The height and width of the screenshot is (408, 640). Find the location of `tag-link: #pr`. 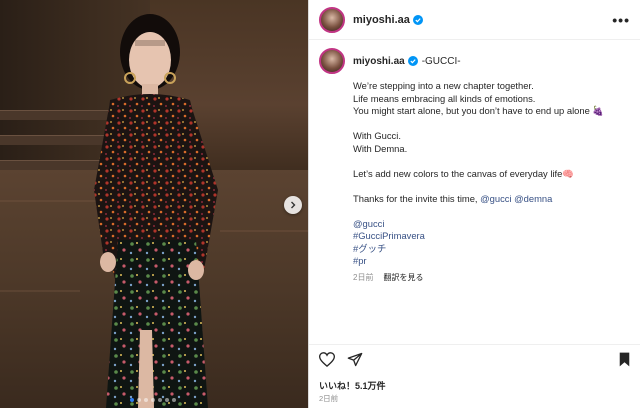

tag-link: #pr is located at coordinates (493, 261).